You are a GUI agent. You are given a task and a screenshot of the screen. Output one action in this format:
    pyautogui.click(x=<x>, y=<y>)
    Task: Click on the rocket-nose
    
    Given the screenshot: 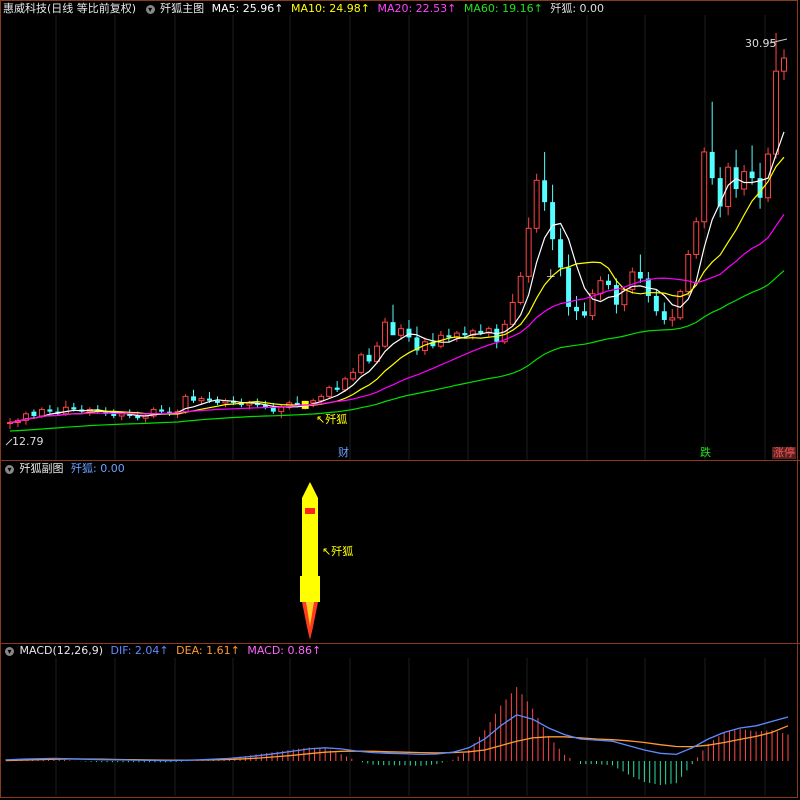 What is the action you would take?
    pyautogui.click(x=310, y=490)
    